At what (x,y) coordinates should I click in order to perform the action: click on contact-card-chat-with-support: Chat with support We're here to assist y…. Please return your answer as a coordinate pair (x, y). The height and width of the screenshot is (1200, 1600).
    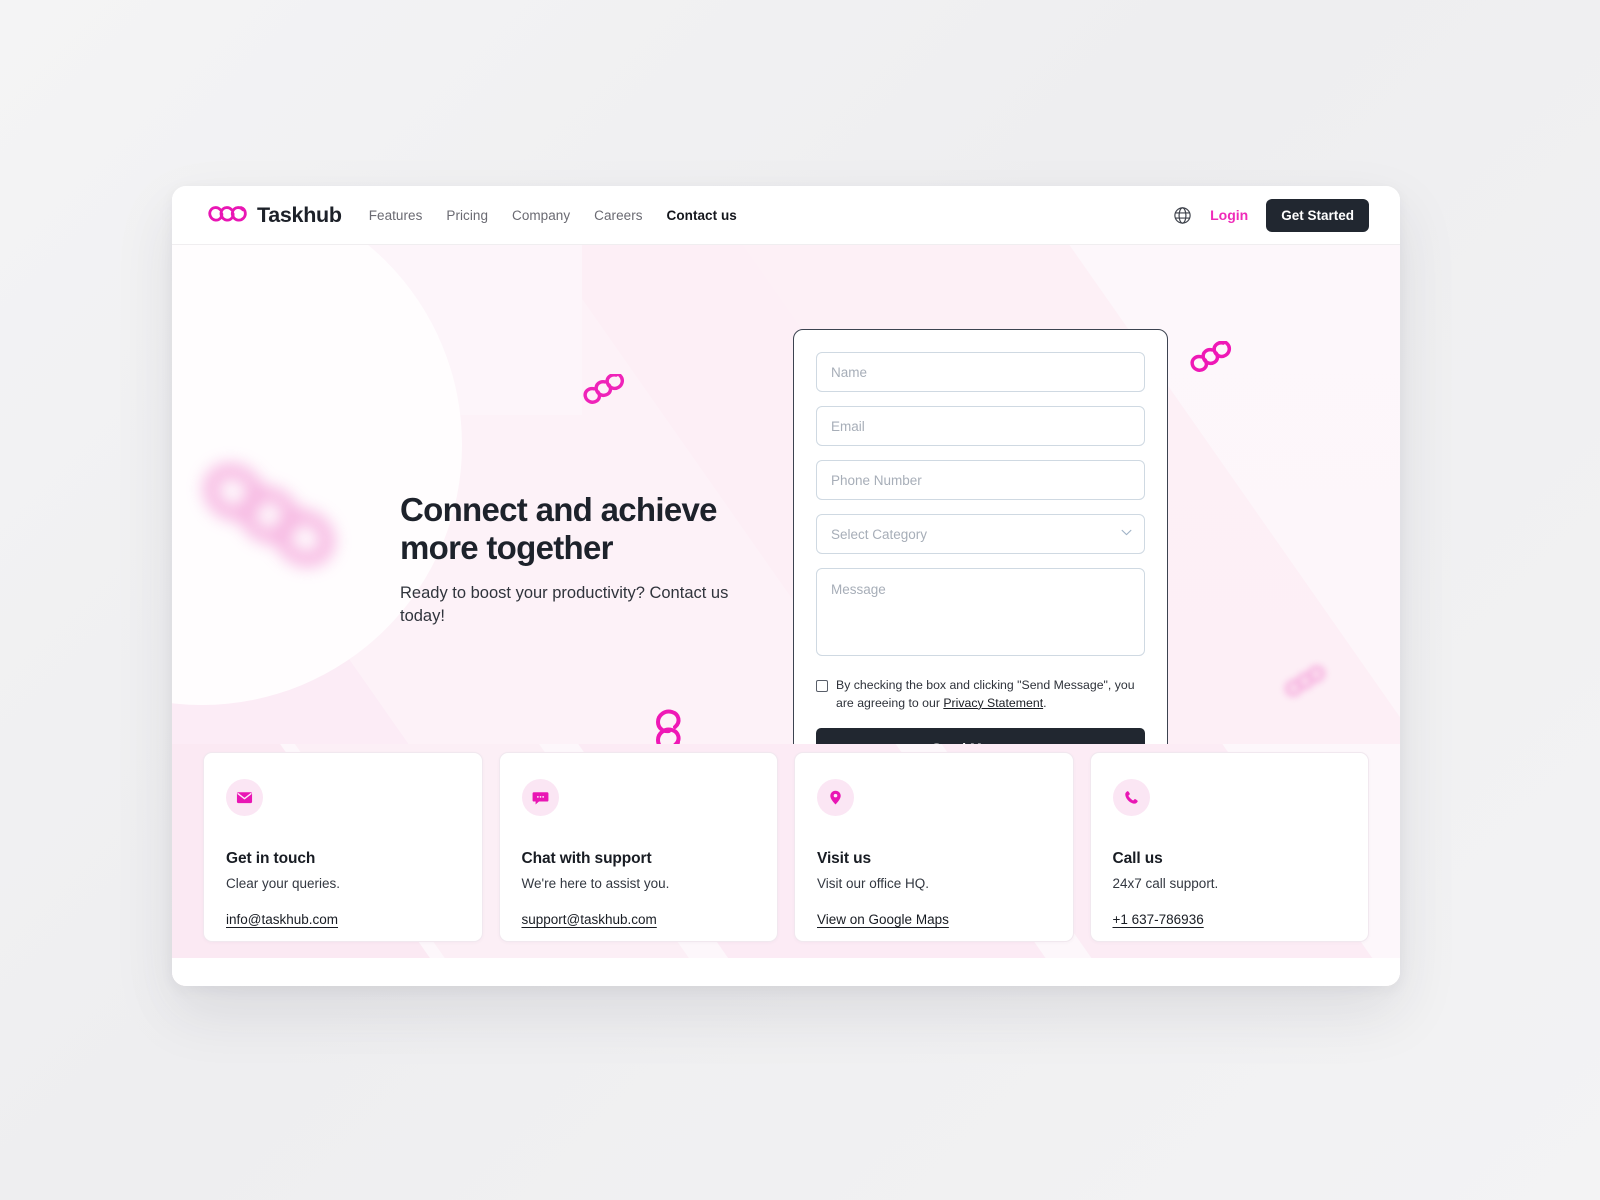
    Looking at the image, I should click on (638, 847).